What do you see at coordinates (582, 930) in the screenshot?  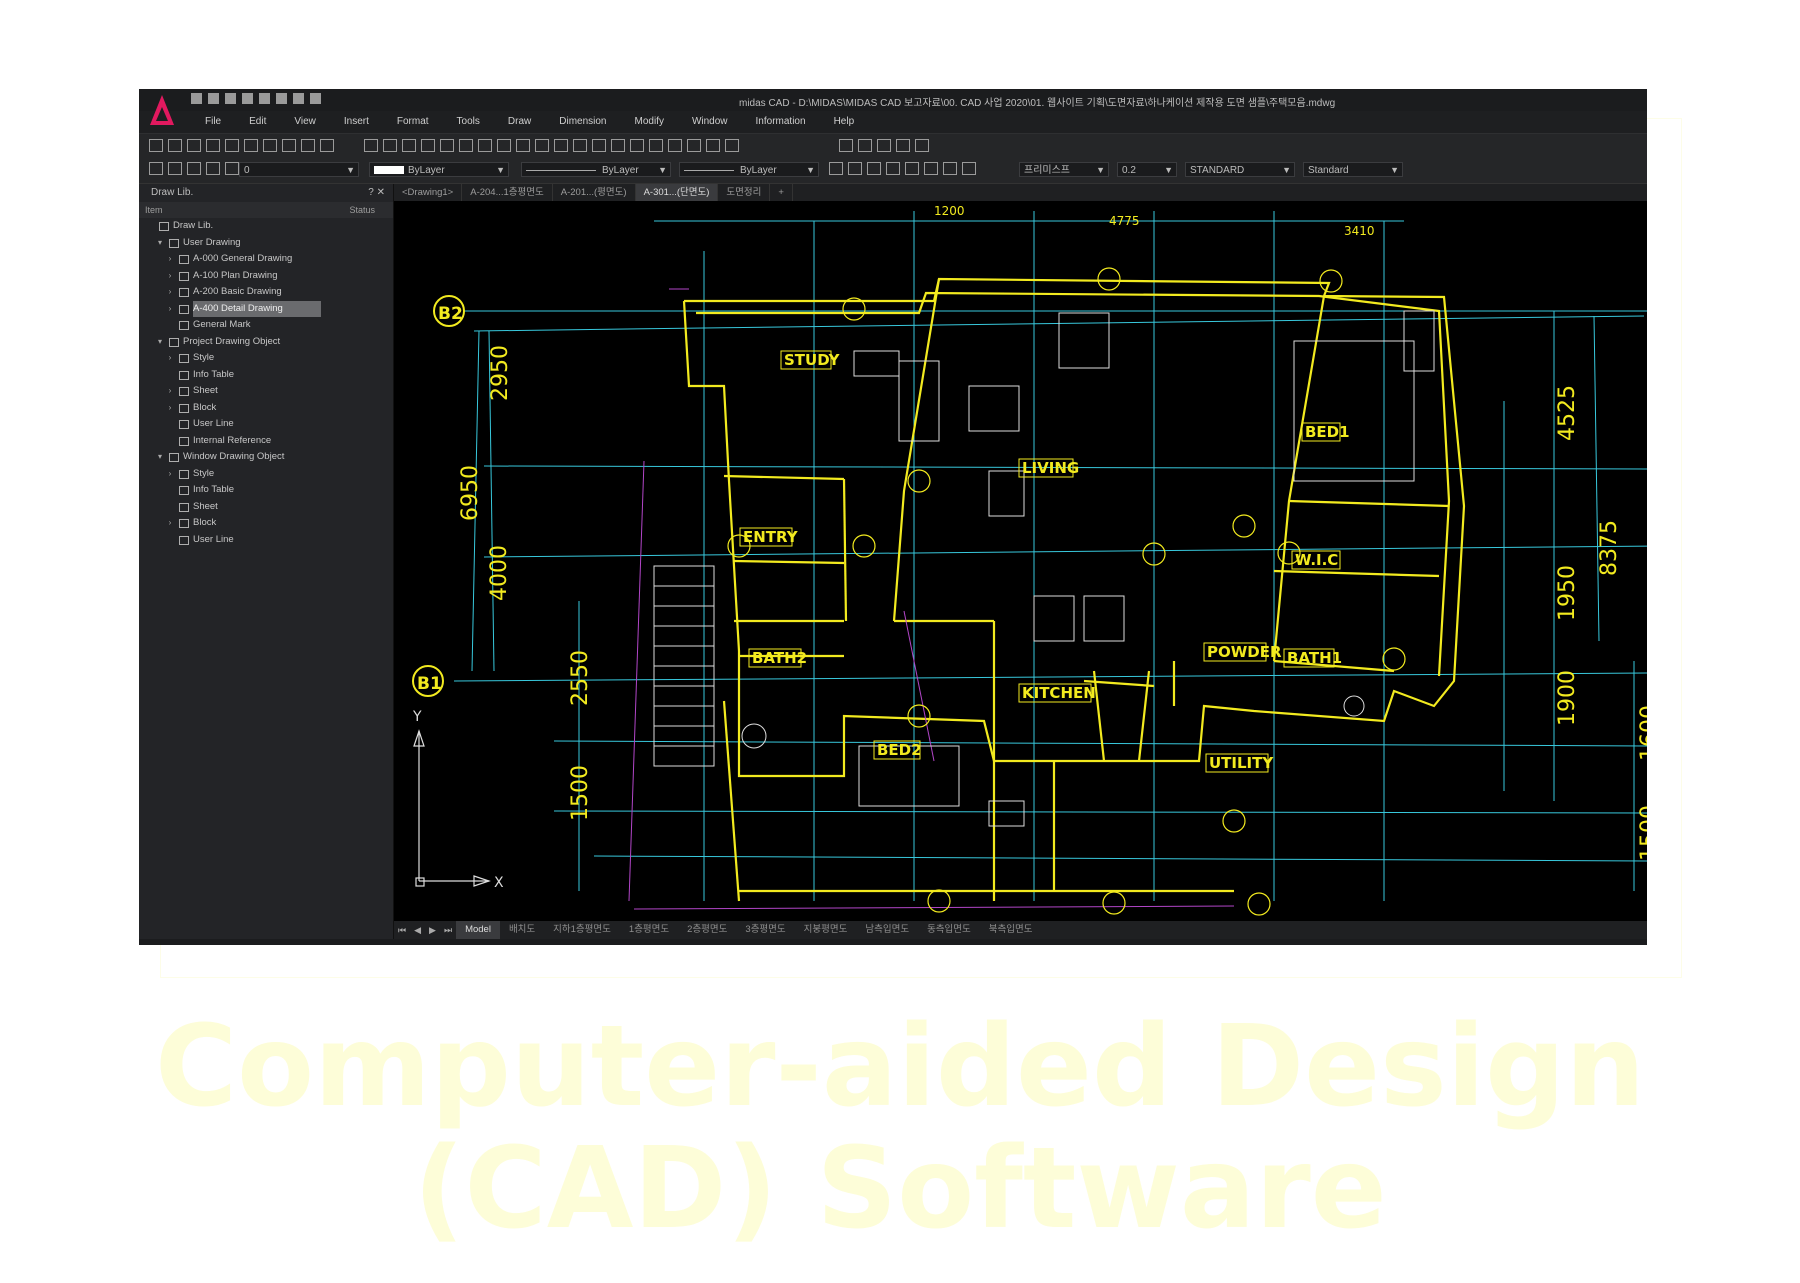 I see `layout-tab: 지하1층평면도` at bounding box center [582, 930].